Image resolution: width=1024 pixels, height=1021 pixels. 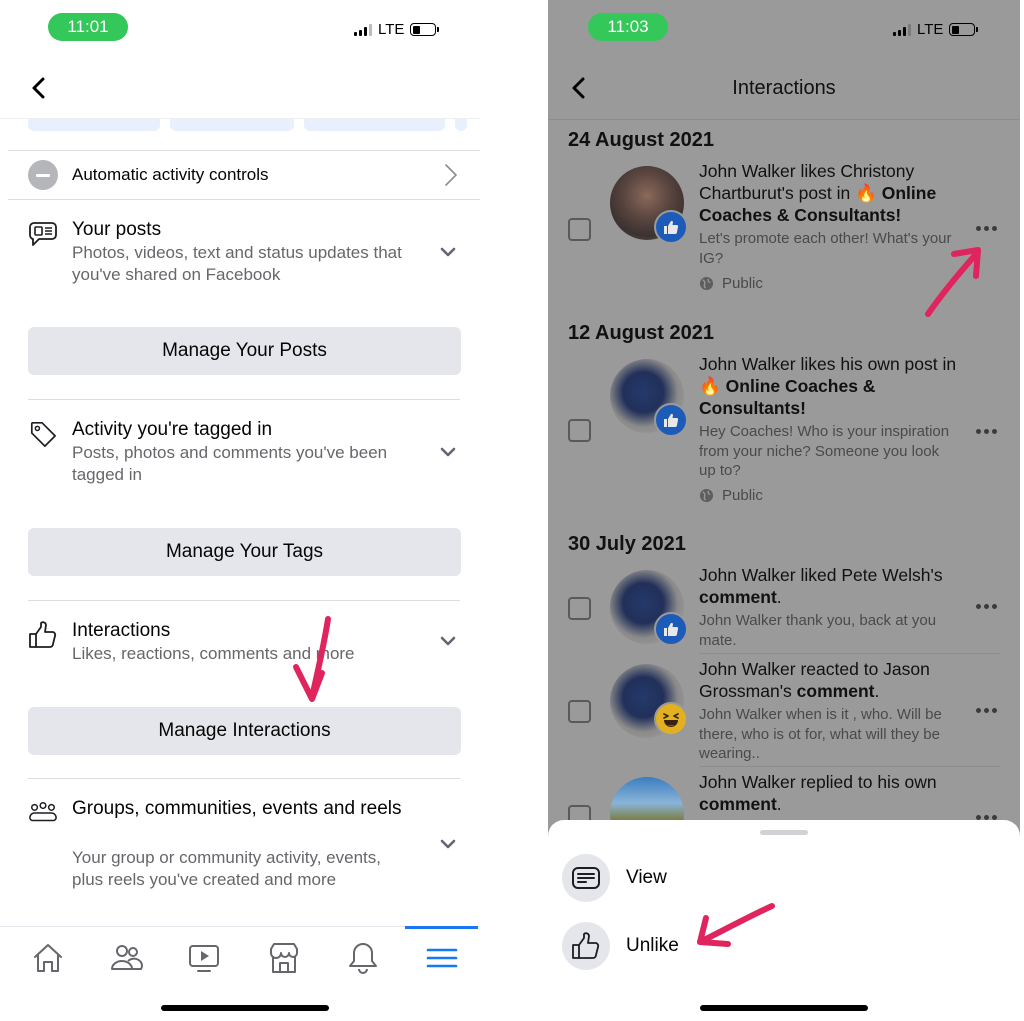 What do you see at coordinates (451, 175) in the screenshot?
I see `chevron-right-icon` at bounding box center [451, 175].